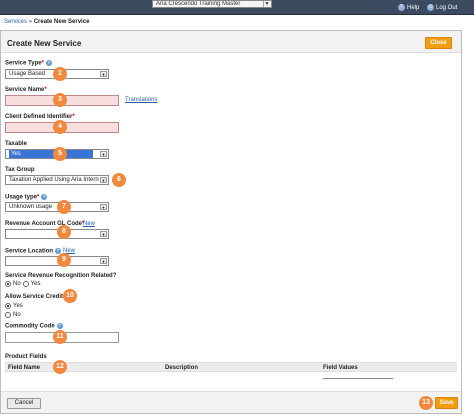 The image size is (474, 420). What do you see at coordinates (31, 207) in the screenshot?
I see `usage-type-value: Unknown usage` at bounding box center [31, 207].